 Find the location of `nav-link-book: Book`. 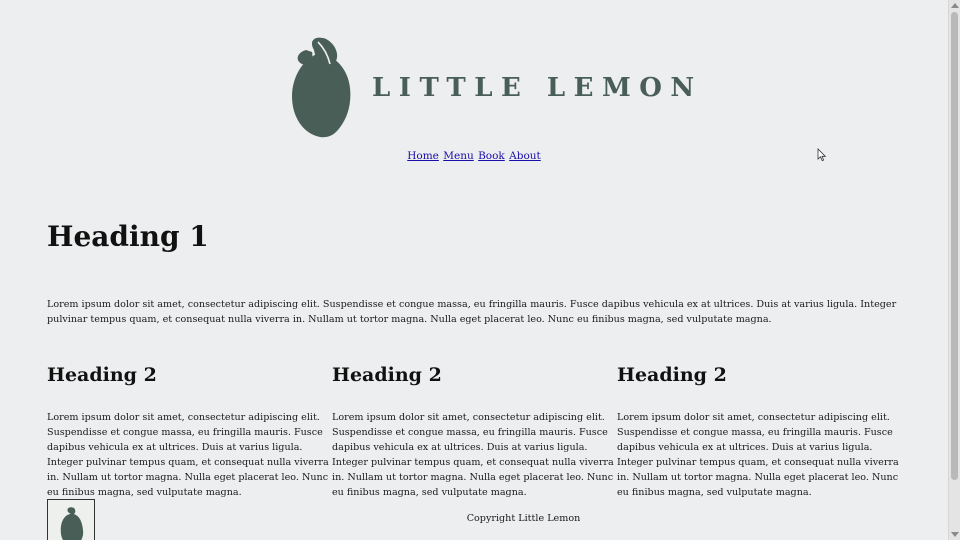

nav-link-book: Book is located at coordinates (491, 156).